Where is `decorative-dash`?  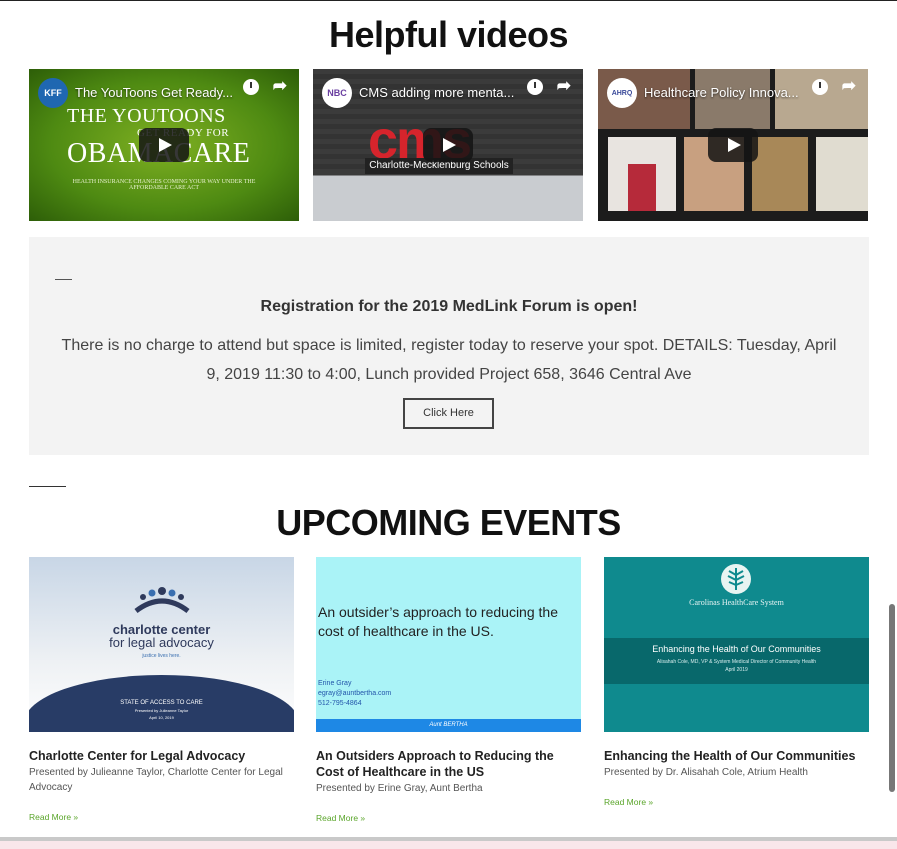 decorative-dash is located at coordinates (63, 279).